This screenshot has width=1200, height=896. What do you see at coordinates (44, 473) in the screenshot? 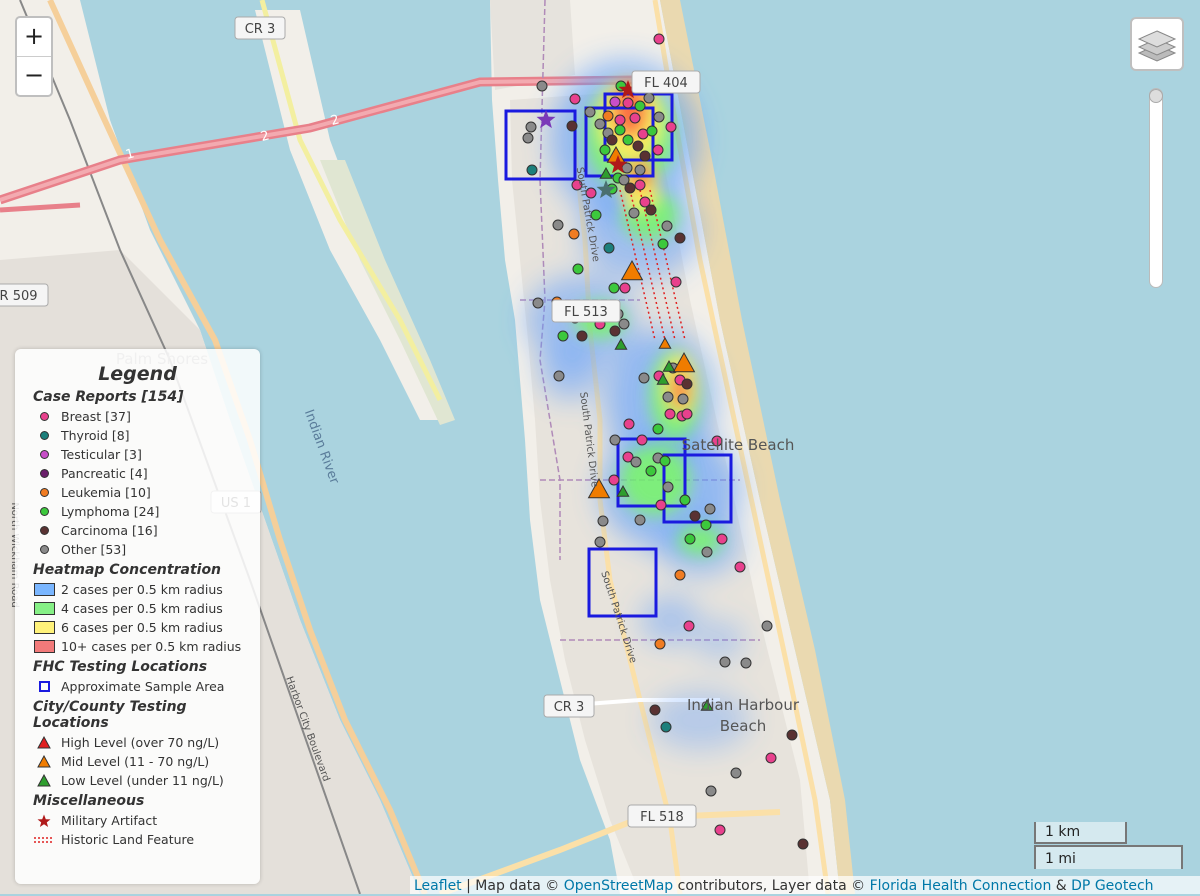
I see `dot-icon` at bounding box center [44, 473].